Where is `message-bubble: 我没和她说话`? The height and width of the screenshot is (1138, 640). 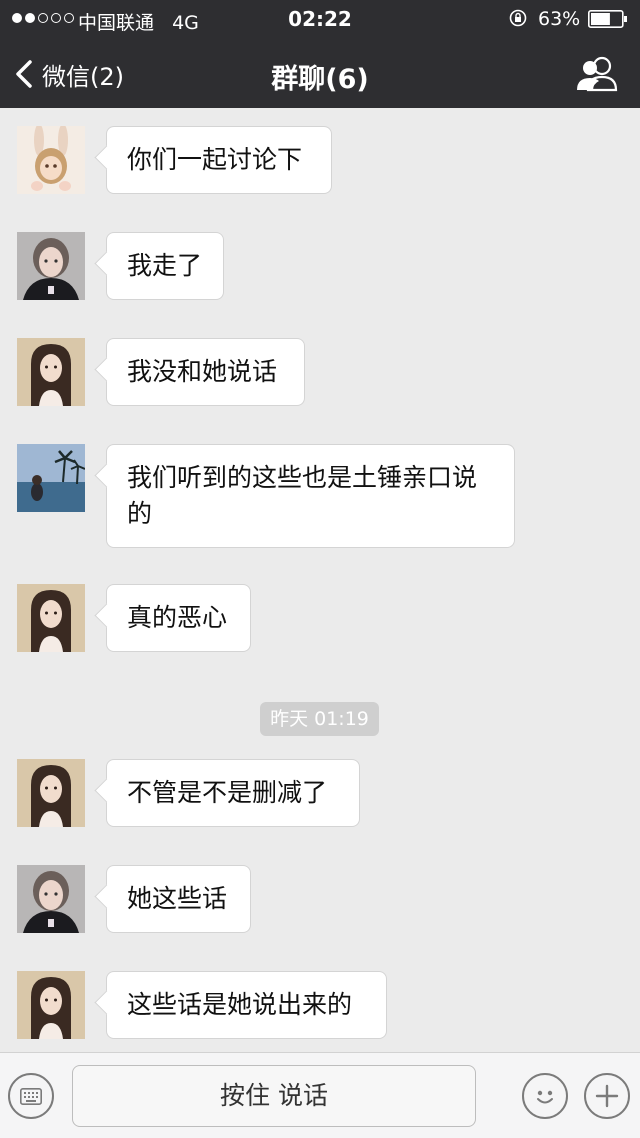
message-bubble: 我没和她说话 is located at coordinates (205, 372).